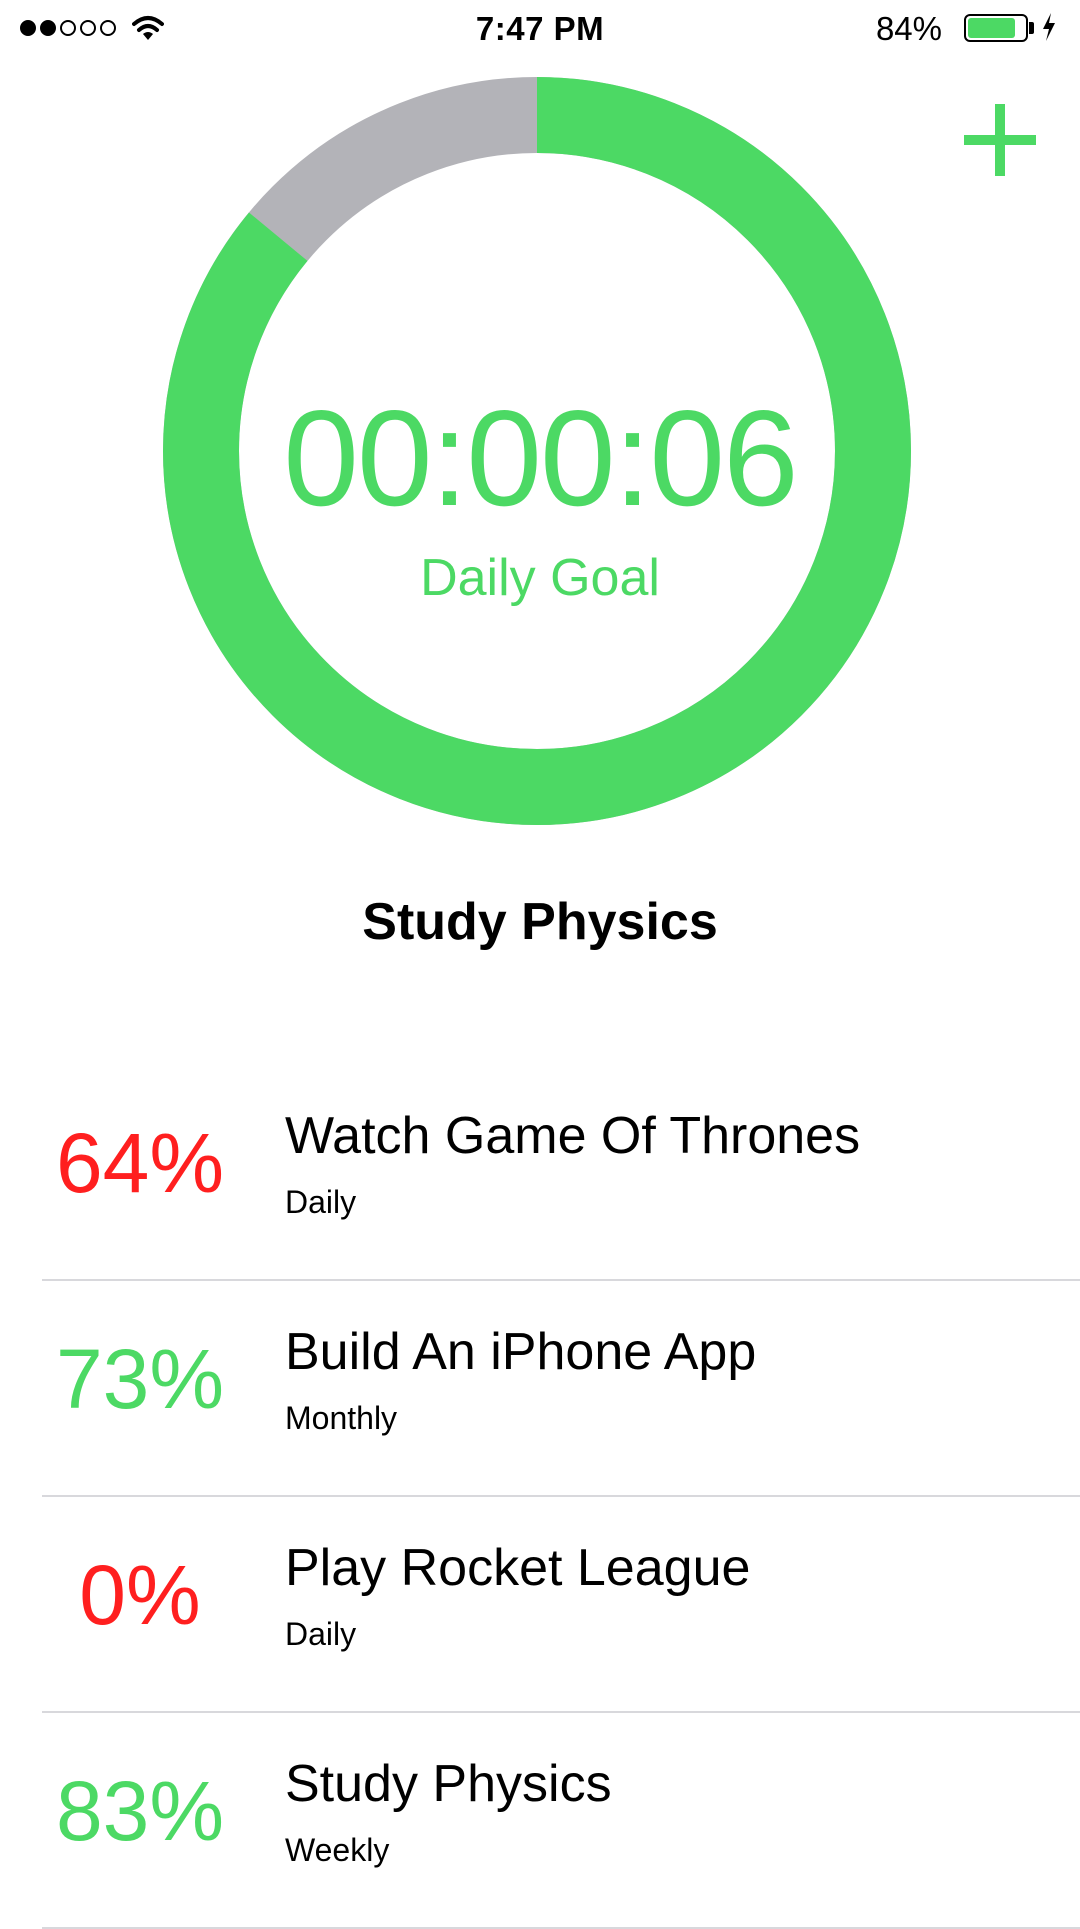 Image resolution: width=1080 pixels, height=1929 pixels. I want to click on plus-icon-stroke, so click(1000, 140).